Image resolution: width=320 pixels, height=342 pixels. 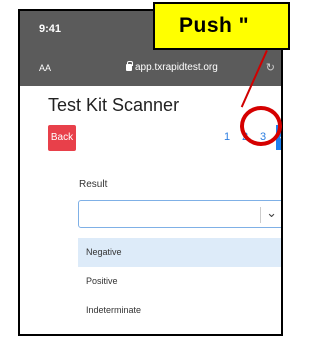 I want to click on option-test-not-performed: Test Not Performed, so click(x=179, y=329).